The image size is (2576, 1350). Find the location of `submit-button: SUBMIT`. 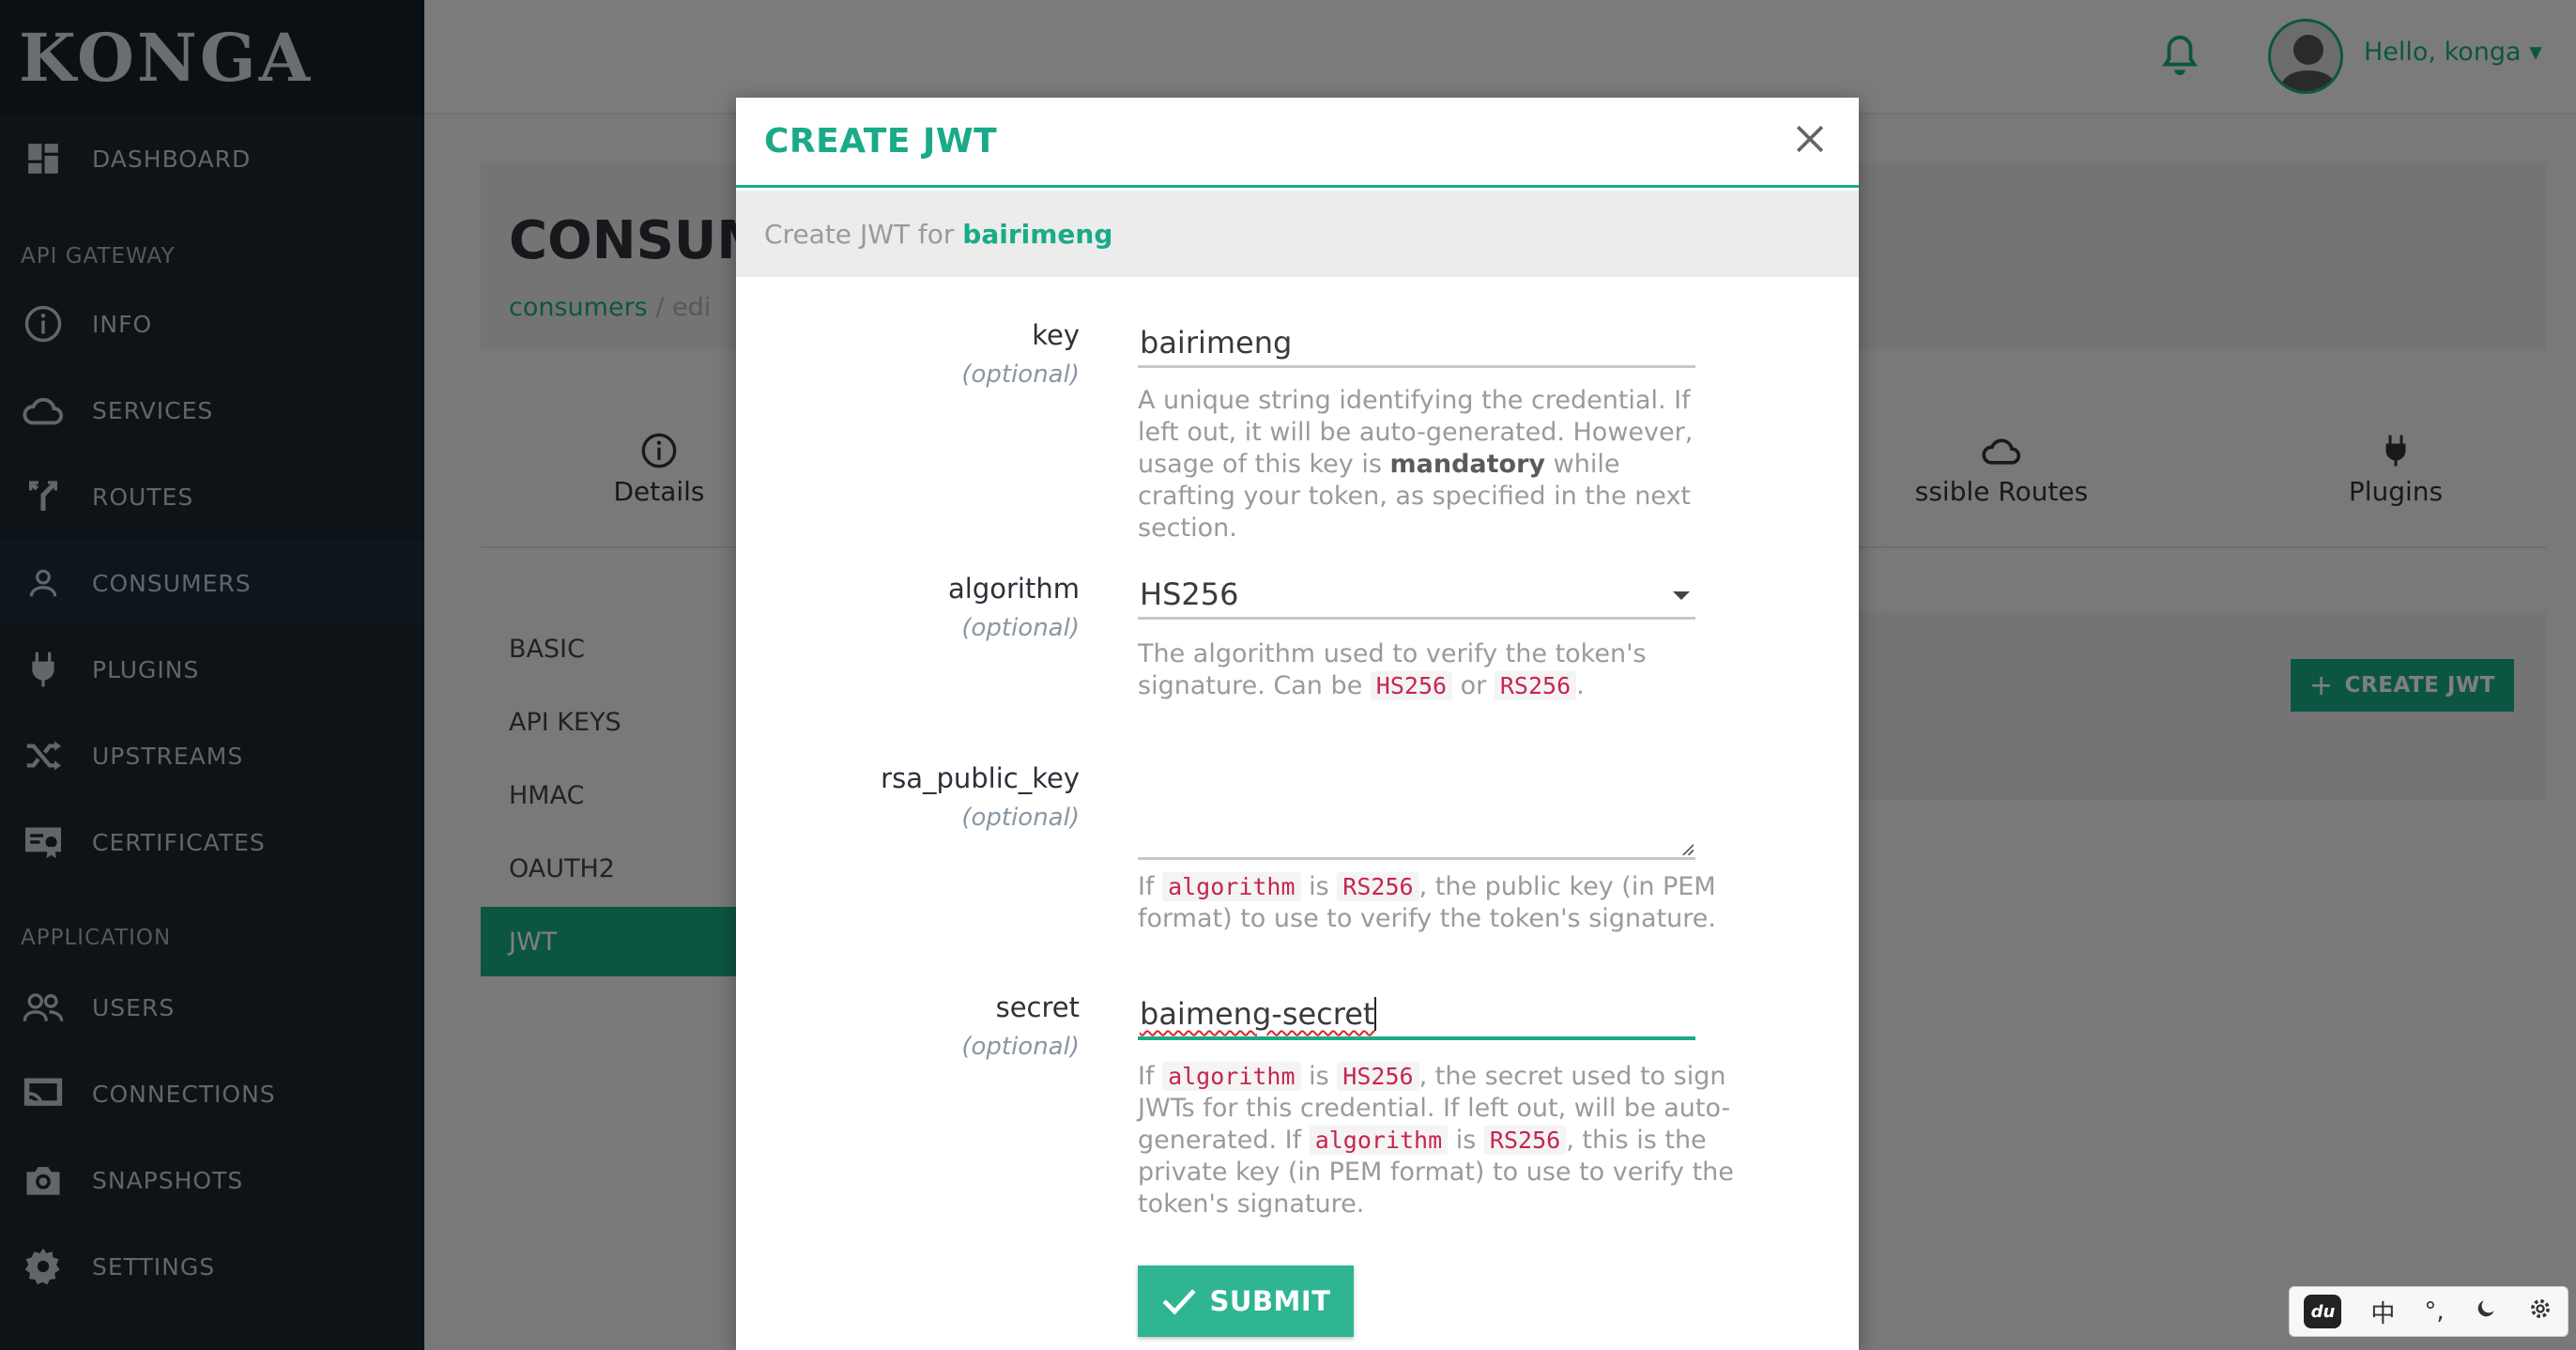

submit-button: SUBMIT is located at coordinates (1246, 1301).